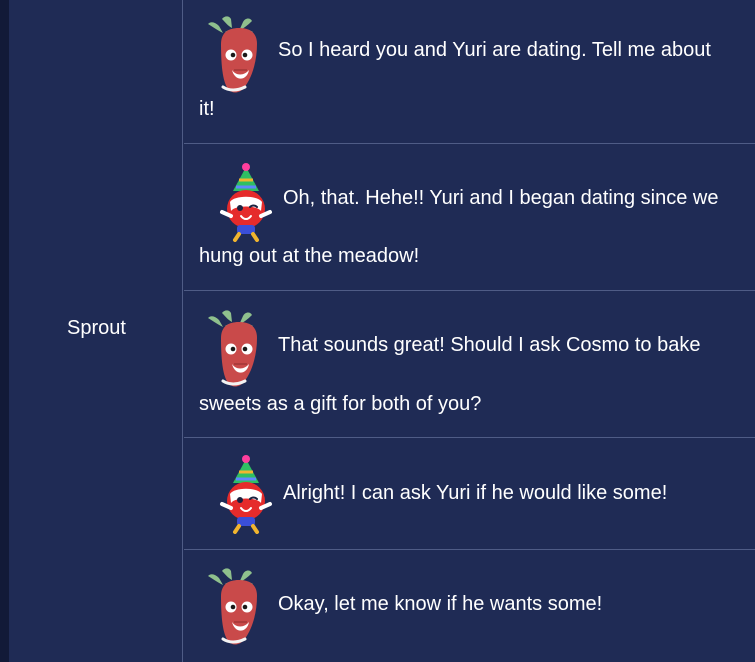 The width and height of the screenshot is (755, 662). What do you see at coordinates (309, 256) in the screenshot?
I see `message-text-line-2: hung out at the meadow!` at bounding box center [309, 256].